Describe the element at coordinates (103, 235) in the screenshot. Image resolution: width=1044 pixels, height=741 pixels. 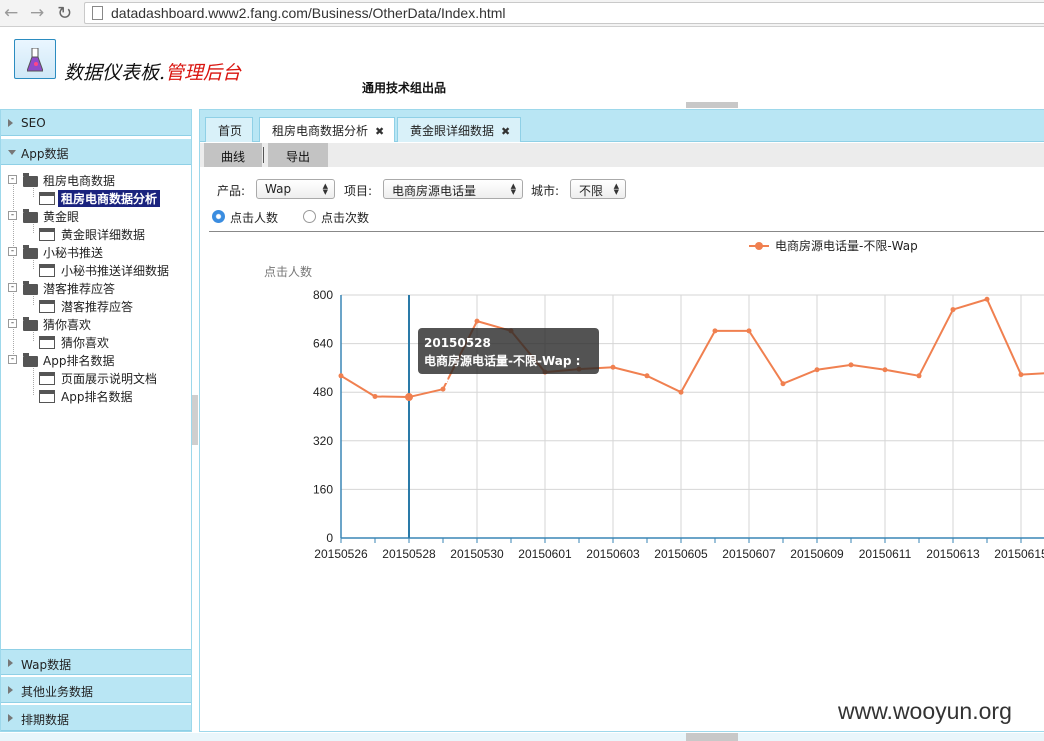
I see `tree-item-label: 黄金眼详细数据` at that location.